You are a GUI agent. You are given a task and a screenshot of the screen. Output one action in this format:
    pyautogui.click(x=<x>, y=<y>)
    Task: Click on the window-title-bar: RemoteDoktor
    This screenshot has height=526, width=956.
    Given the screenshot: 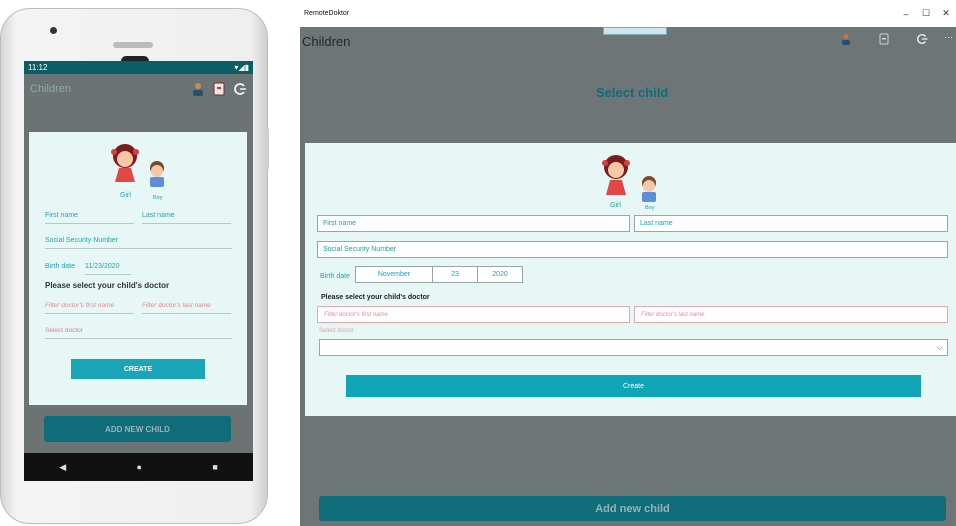 What is the action you would take?
    pyautogui.click(x=628, y=13)
    